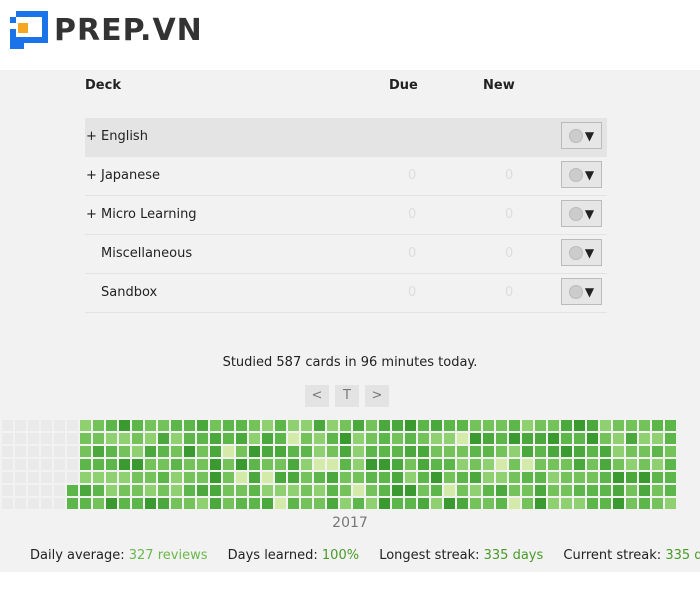 This screenshot has width=700, height=600. I want to click on deck-name: Japanese, so click(130, 175).